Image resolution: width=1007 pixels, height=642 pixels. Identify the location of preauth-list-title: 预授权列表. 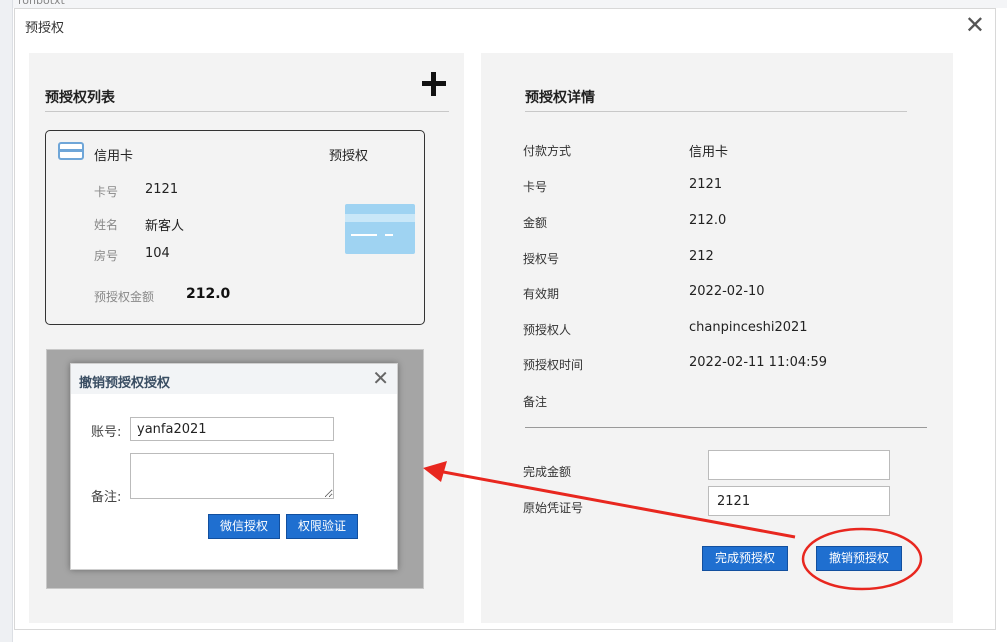
(80, 98).